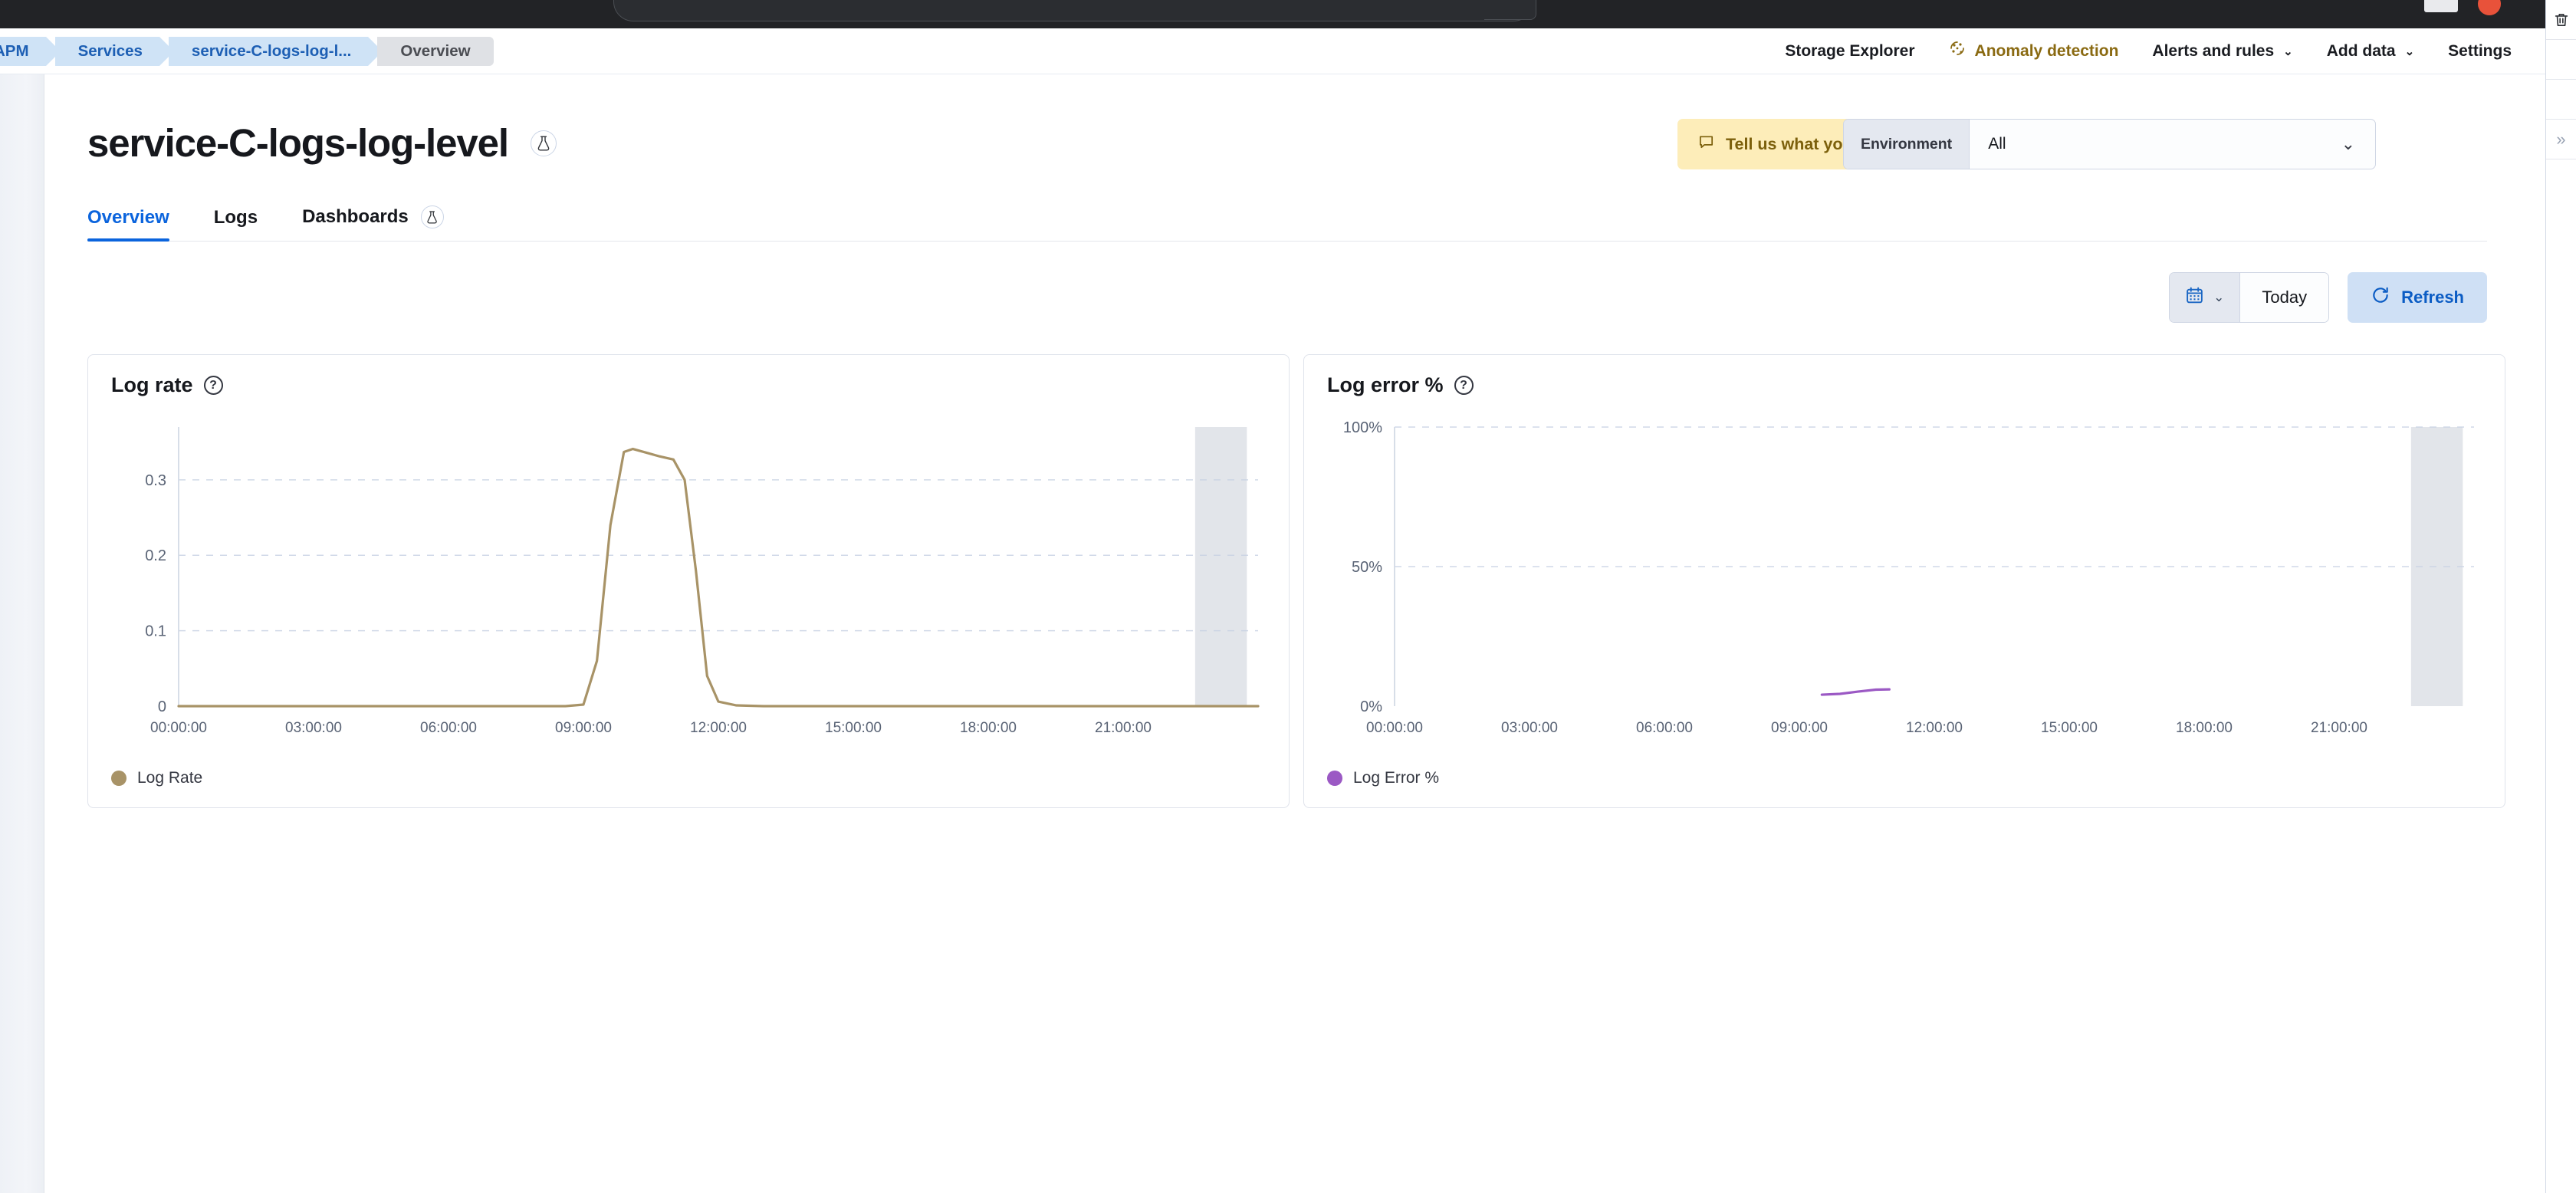  What do you see at coordinates (1396, 778) in the screenshot?
I see `legend-label: Log Error %` at bounding box center [1396, 778].